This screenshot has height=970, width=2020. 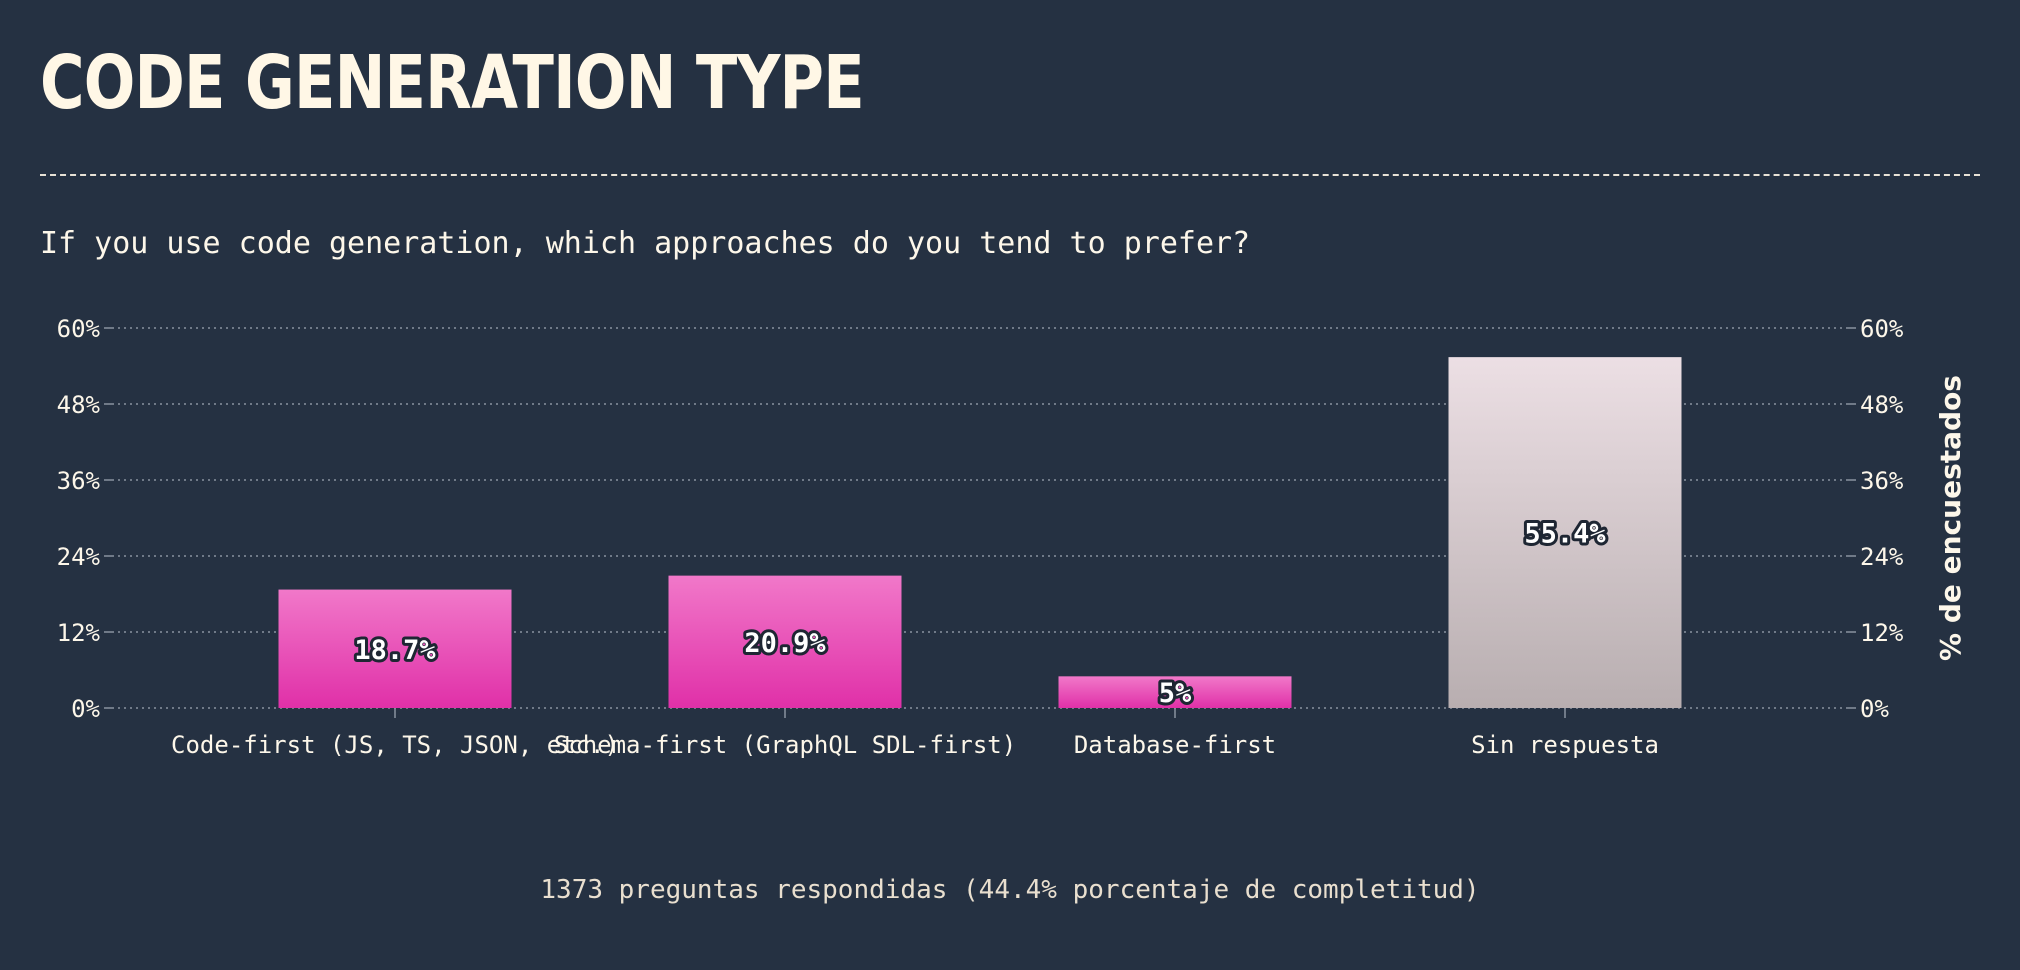 I want to click on y-tick-label-left: 12%, so click(x=79, y=633).